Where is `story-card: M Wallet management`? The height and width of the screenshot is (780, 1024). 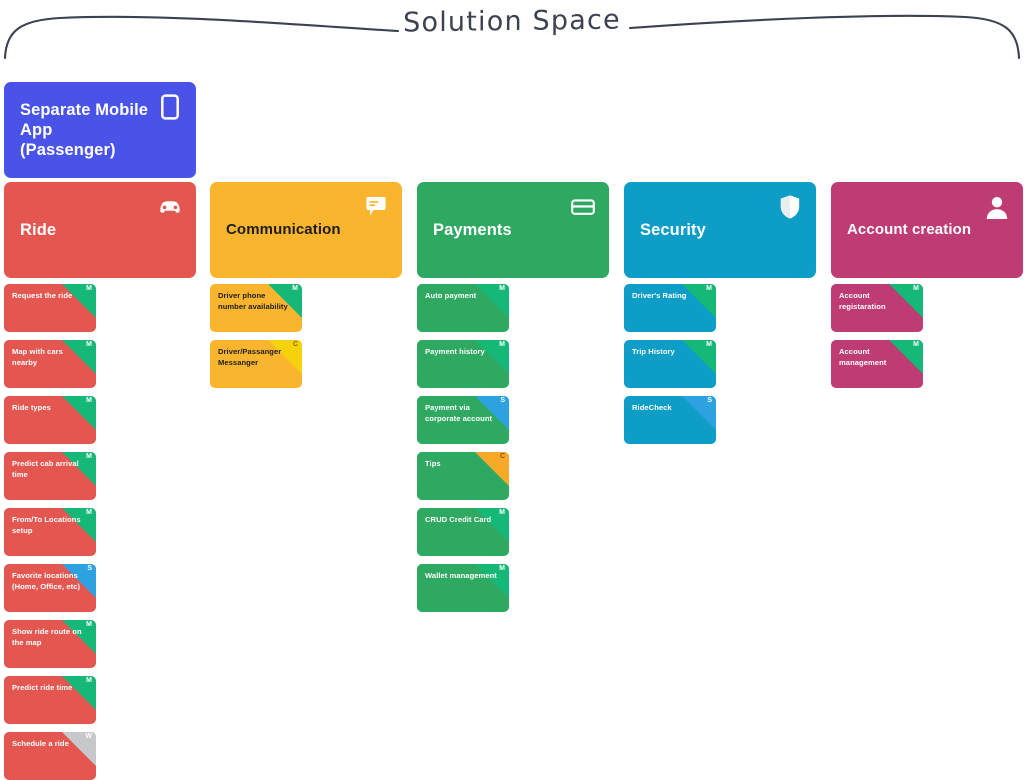 story-card: M Wallet management is located at coordinates (463, 588).